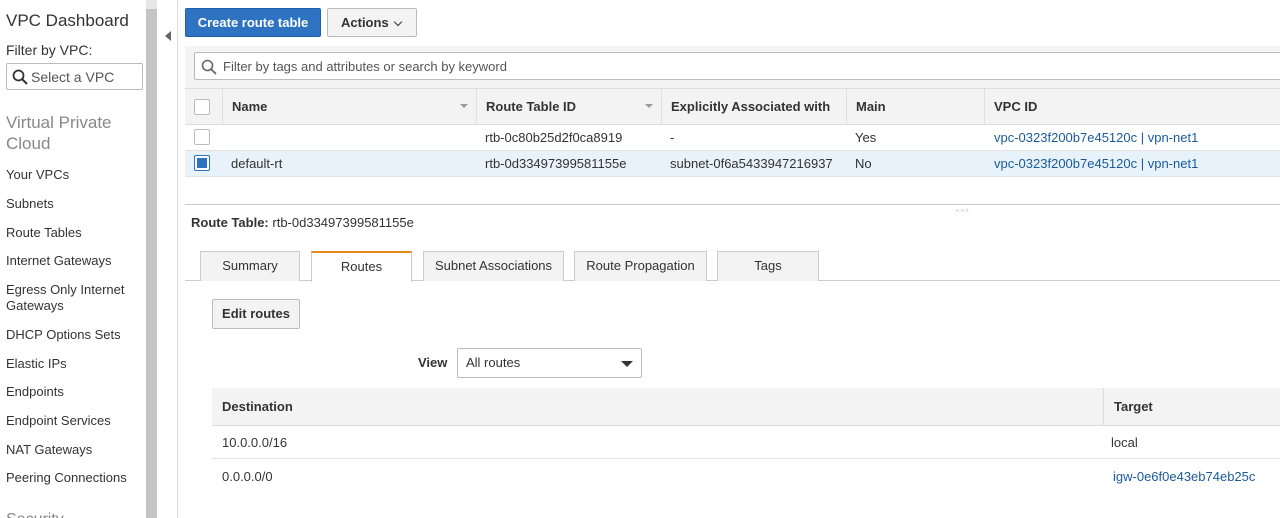  What do you see at coordinates (672, 137) in the screenshot?
I see `cell-explicit-association: -` at bounding box center [672, 137].